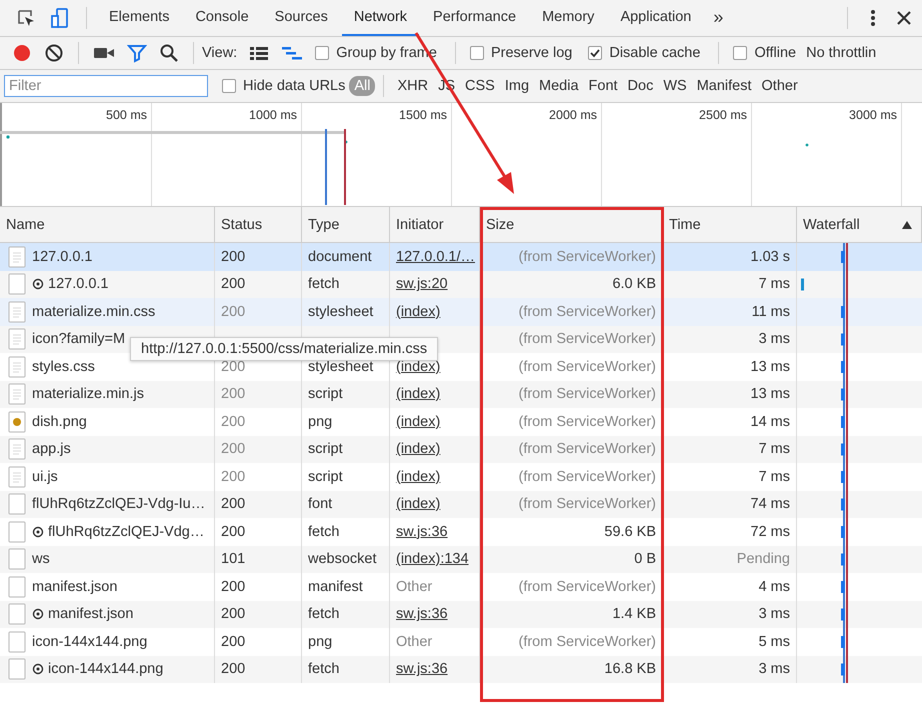 The height and width of the screenshot is (716, 922). What do you see at coordinates (45, 476) in the screenshot?
I see `file-name: ui.js` at bounding box center [45, 476].